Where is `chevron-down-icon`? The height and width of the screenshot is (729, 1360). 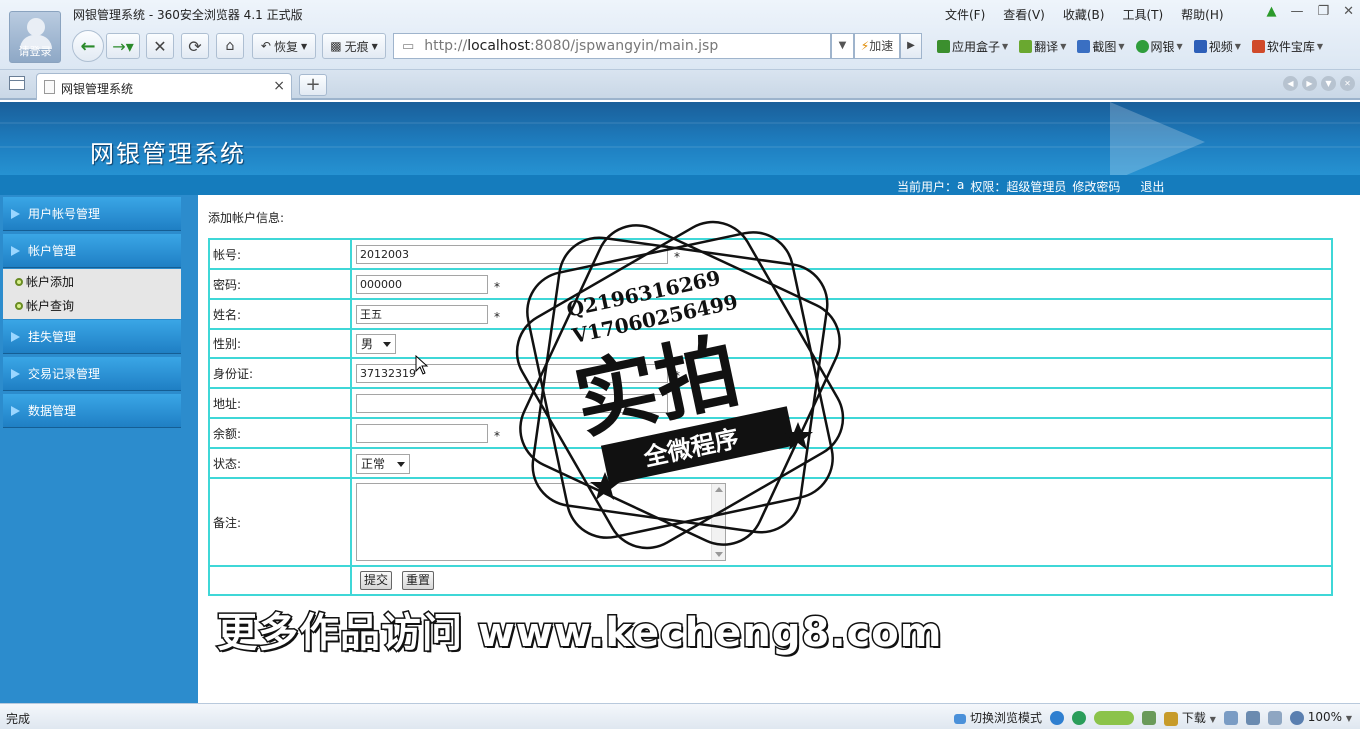
chevron-down-icon is located at coordinates (387, 344).